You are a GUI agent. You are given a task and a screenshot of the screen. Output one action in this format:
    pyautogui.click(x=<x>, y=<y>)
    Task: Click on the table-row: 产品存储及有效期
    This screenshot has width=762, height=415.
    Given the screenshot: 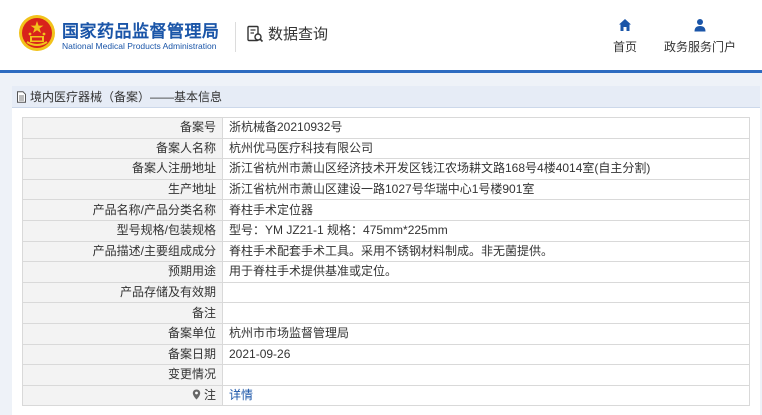 What is the action you would take?
    pyautogui.click(x=386, y=292)
    